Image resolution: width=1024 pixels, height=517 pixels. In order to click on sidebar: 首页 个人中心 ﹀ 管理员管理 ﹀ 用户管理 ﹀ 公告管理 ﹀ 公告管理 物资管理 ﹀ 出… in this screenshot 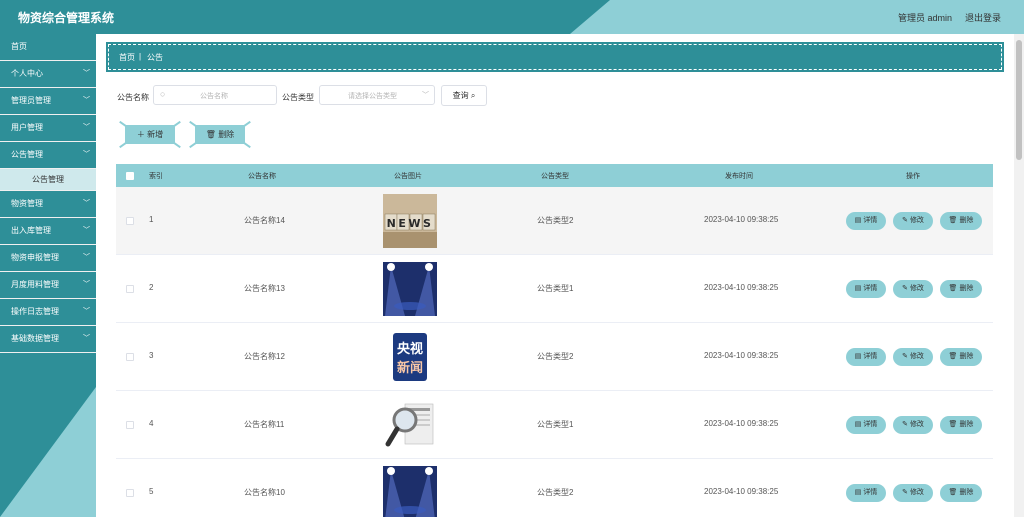, I will do `click(48, 275)`.